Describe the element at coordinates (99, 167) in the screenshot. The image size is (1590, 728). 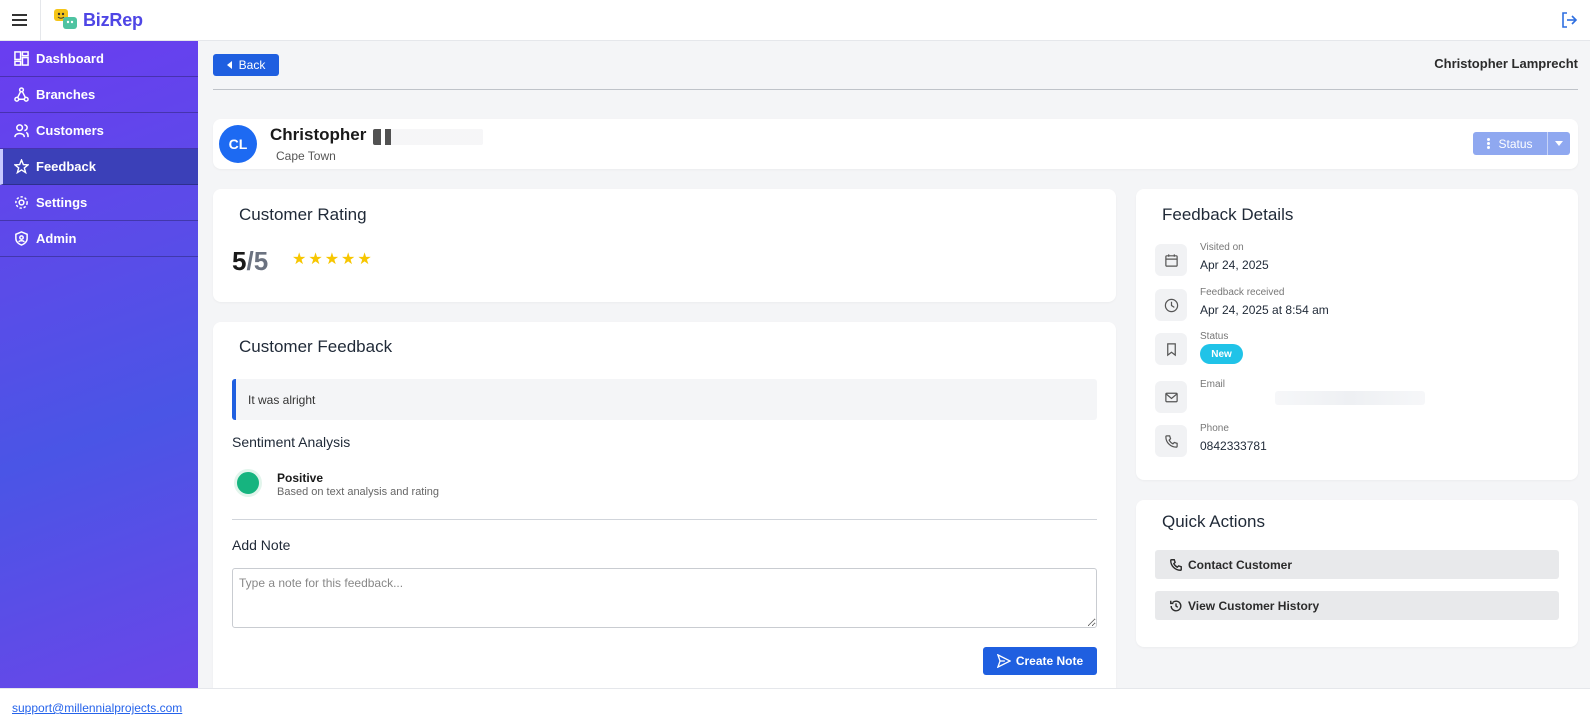
I see `sidebar-item-feedback: Feedback` at that location.